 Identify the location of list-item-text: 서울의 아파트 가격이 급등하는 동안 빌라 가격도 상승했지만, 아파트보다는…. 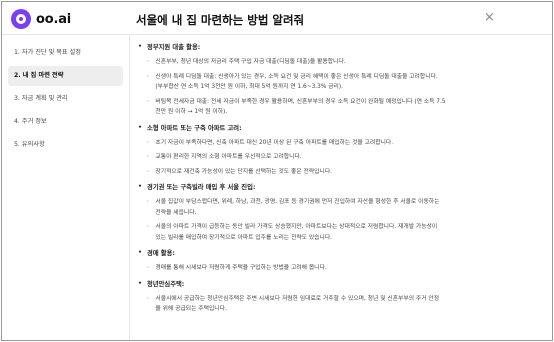
(345, 232).